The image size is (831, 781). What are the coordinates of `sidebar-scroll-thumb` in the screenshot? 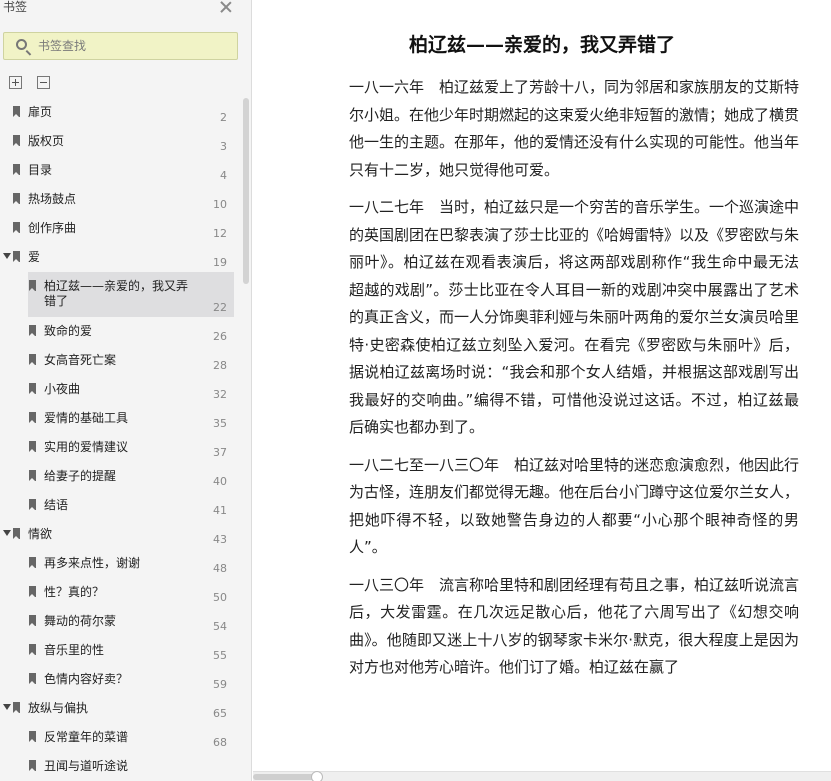 It's located at (246, 191).